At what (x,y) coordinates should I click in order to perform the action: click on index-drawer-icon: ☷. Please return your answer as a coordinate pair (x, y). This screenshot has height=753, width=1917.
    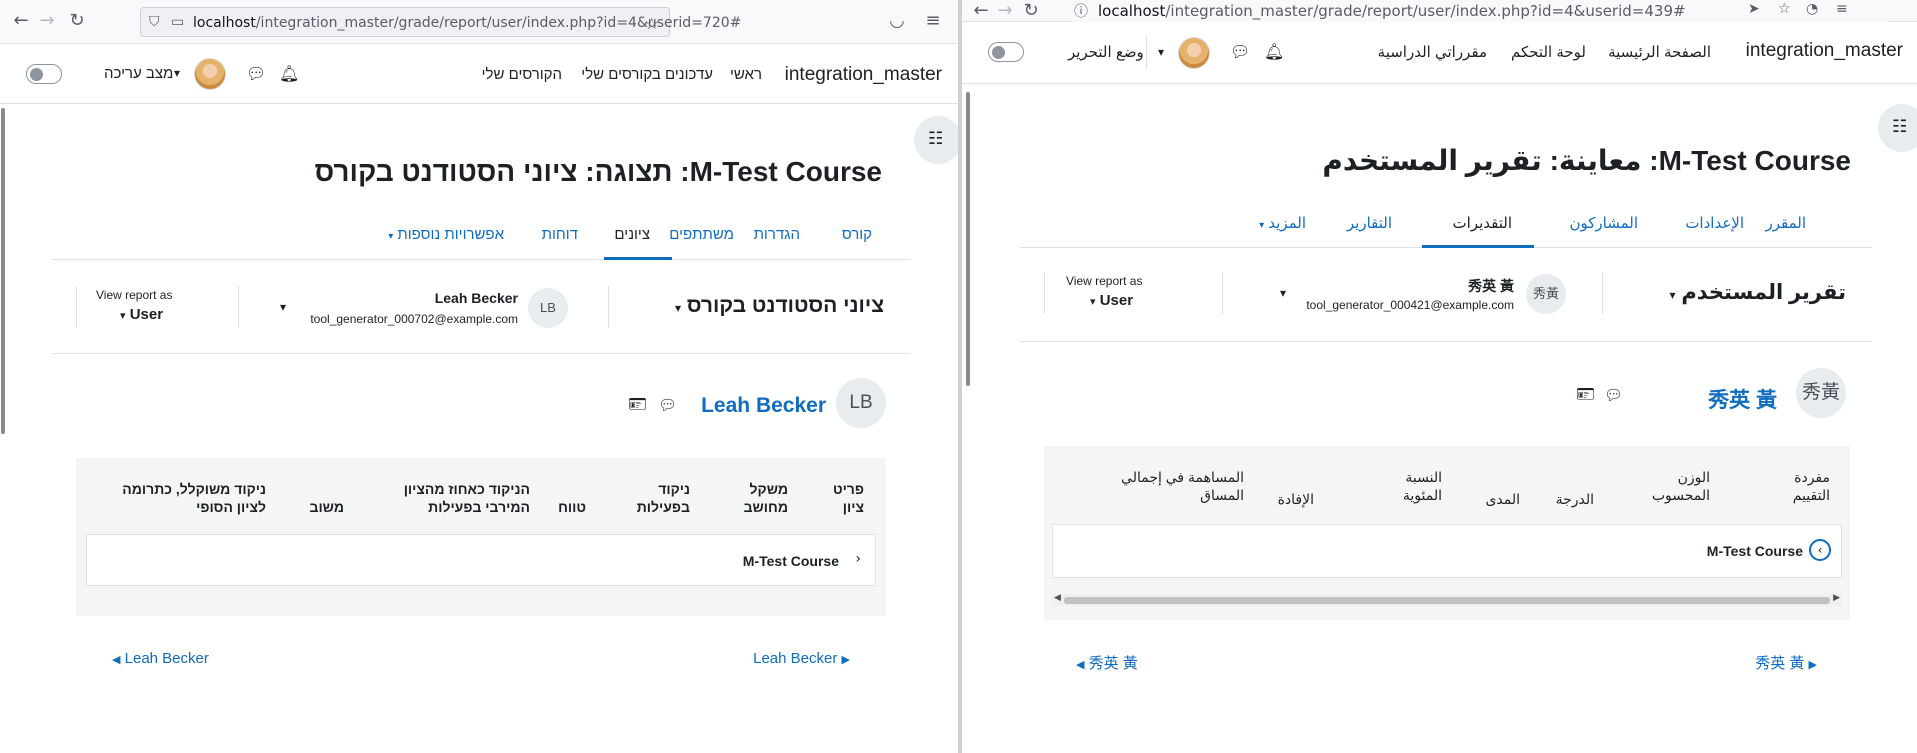
    Looking at the image, I should click on (1900, 127).